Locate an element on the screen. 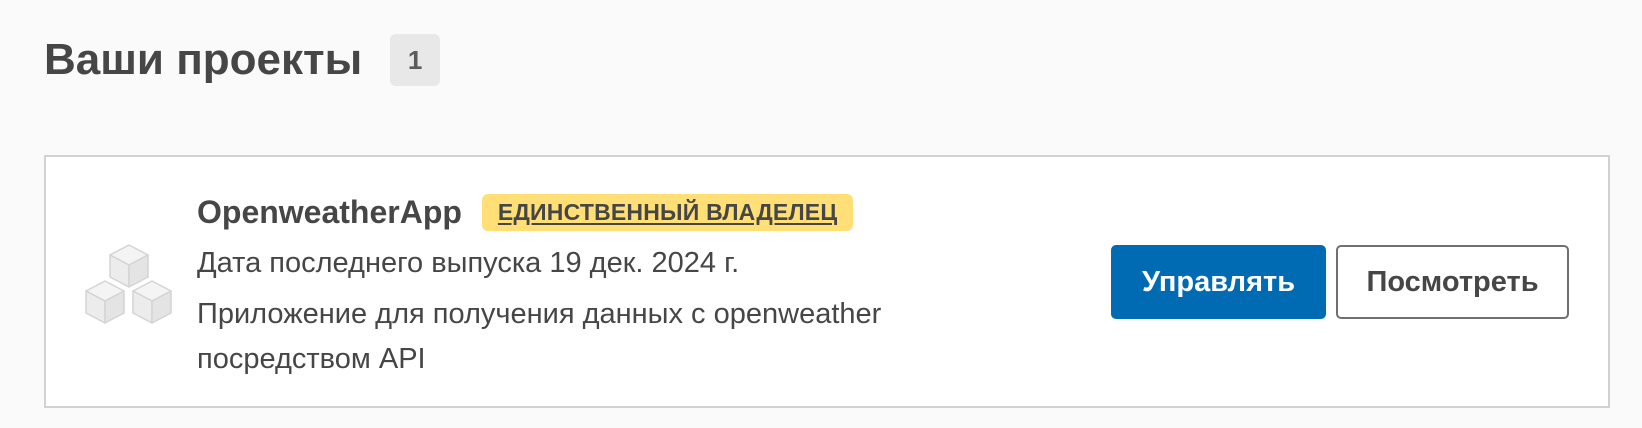 The height and width of the screenshot is (428, 1642). manage-button: Управлять is located at coordinates (1218, 282).